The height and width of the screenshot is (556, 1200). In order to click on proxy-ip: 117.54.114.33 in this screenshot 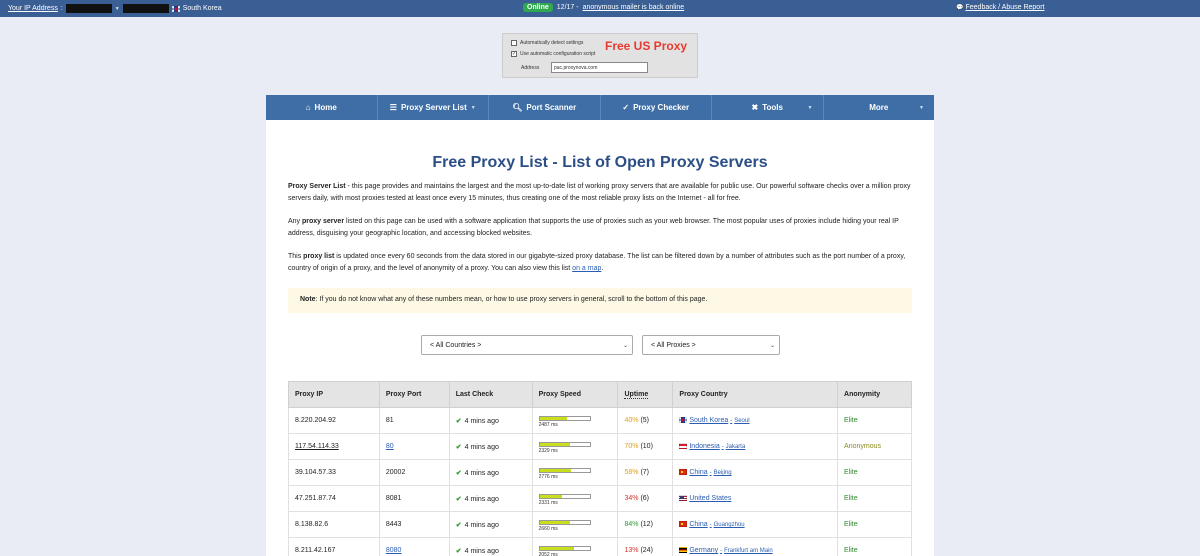, I will do `click(334, 446)`.